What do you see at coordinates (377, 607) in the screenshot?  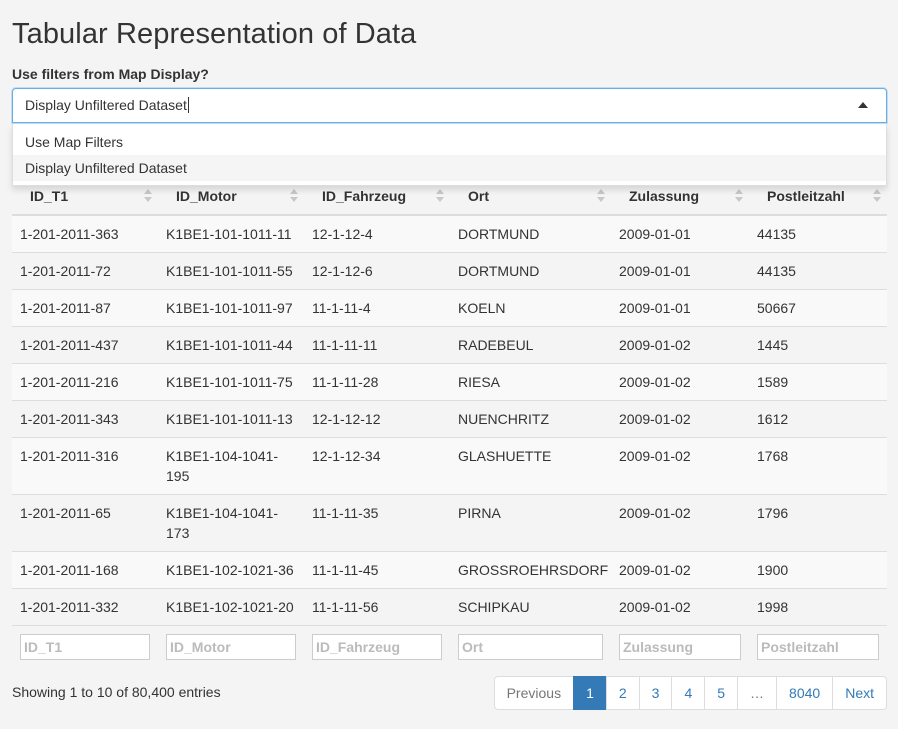 I see `cell-id-fahrzeug: 11-1-11-56` at bounding box center [377, 607].